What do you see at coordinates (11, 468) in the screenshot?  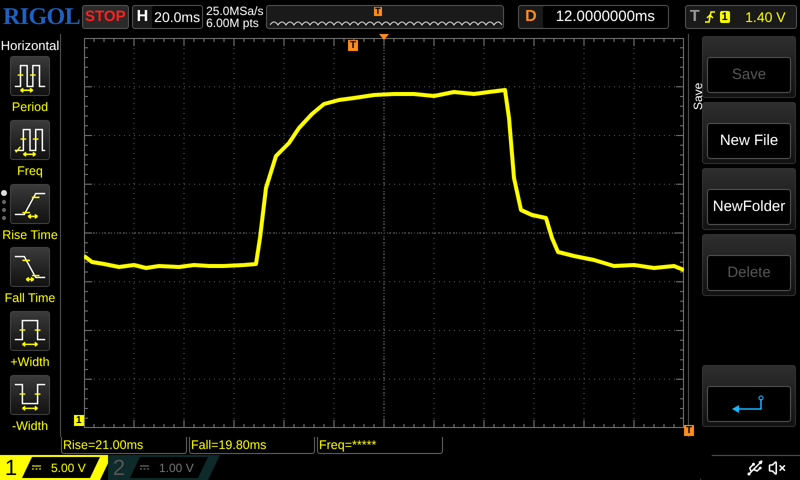 I see `channel-number: 1` at bounding box center [11, 468].